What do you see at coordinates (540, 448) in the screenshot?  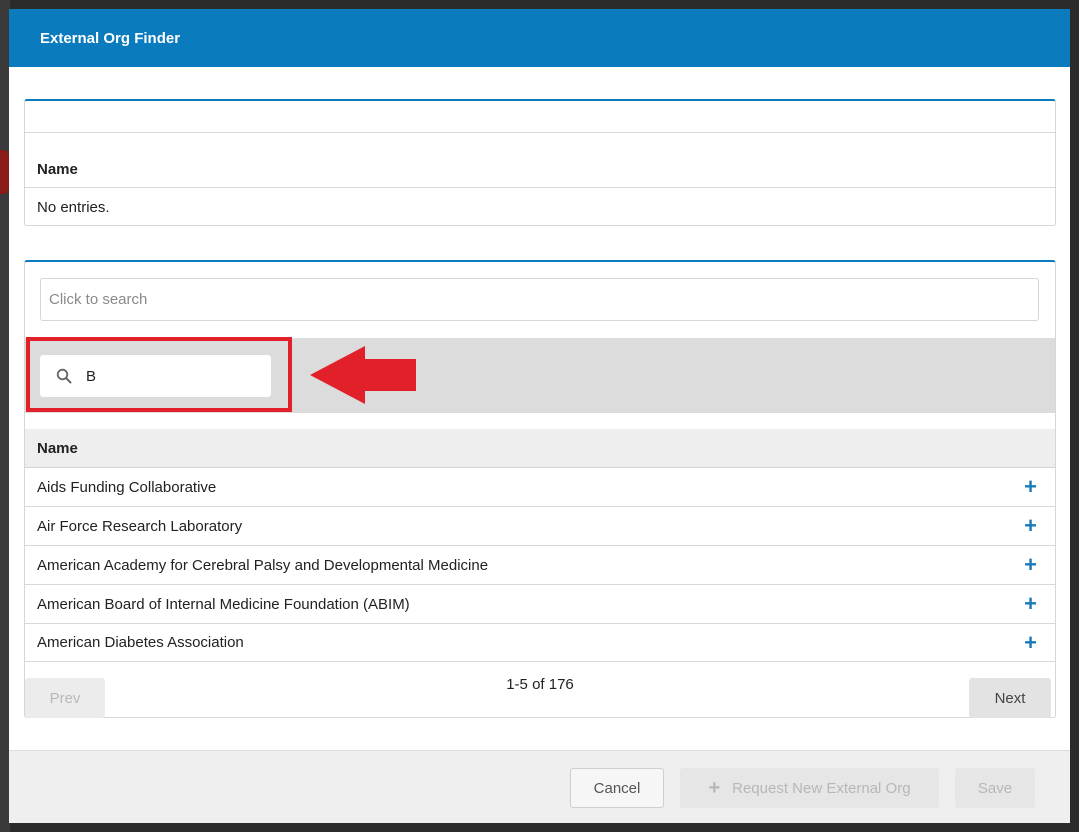 I see `results-name-column-header: Name` at bounding box center [540, 448].